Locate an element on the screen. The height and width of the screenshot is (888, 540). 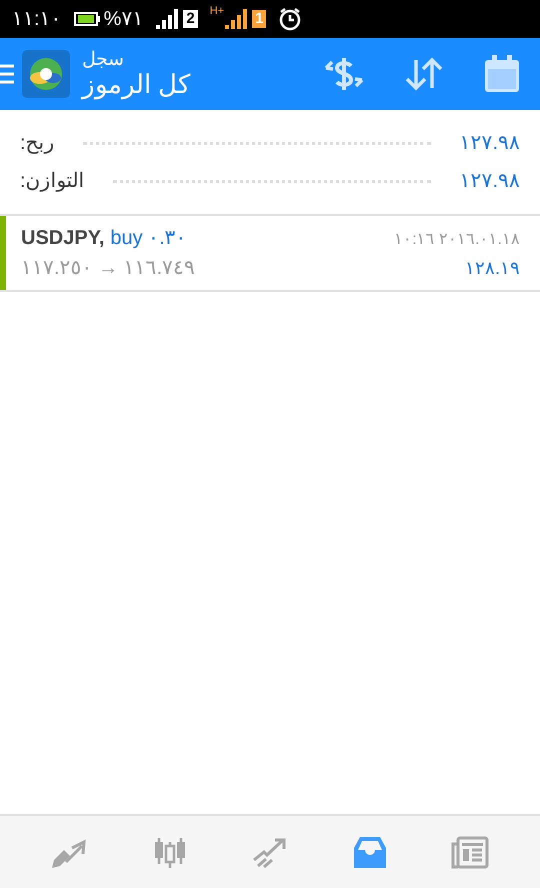
deal-prices: ١١٧.٢٥٠ → ١١٦.٧٤٩ is located at coordinates (108, 268).